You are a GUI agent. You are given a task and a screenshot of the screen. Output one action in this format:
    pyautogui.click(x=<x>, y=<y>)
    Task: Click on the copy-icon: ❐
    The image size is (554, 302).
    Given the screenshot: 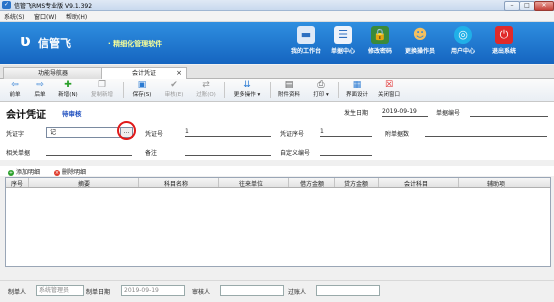 What is the action you would take?
    pyautogui.click(x=102, y=85)
    